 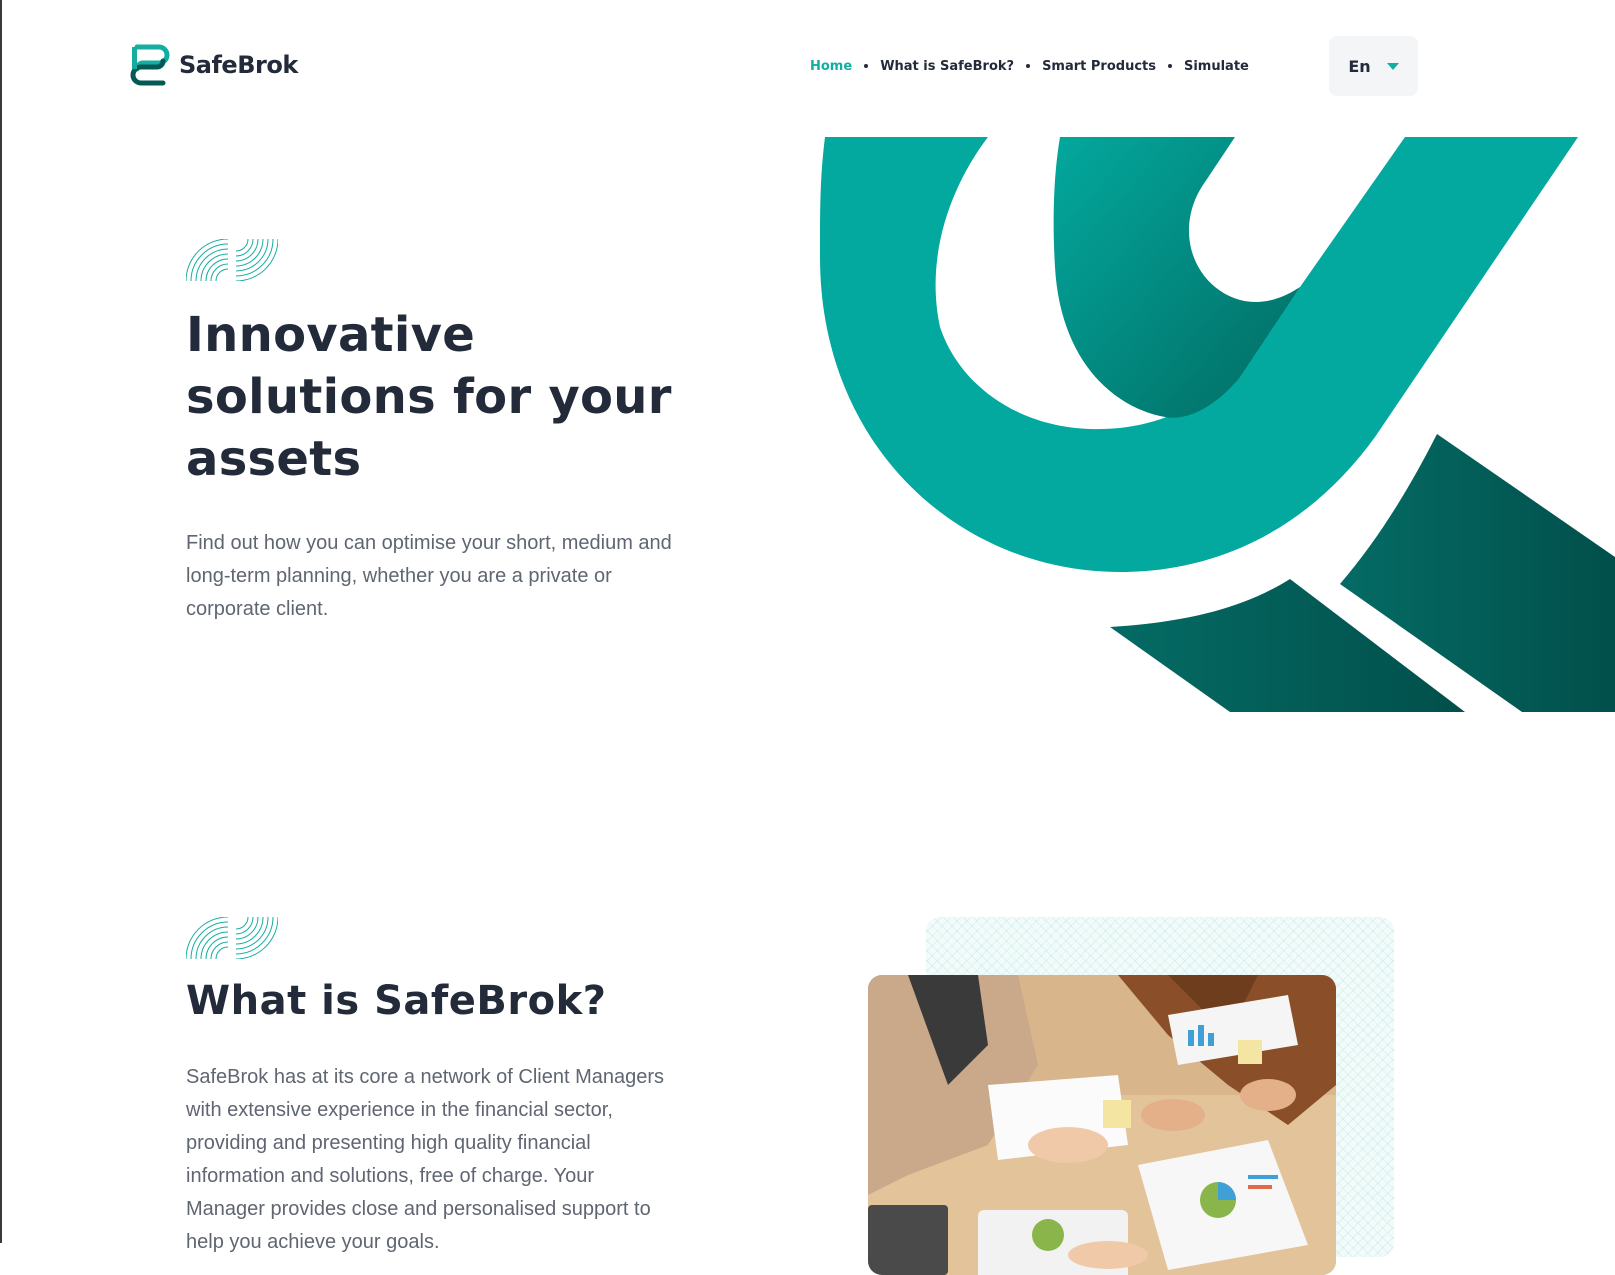 I want to click on brand-logo: SafeBrok, so click(x=213, y=65).